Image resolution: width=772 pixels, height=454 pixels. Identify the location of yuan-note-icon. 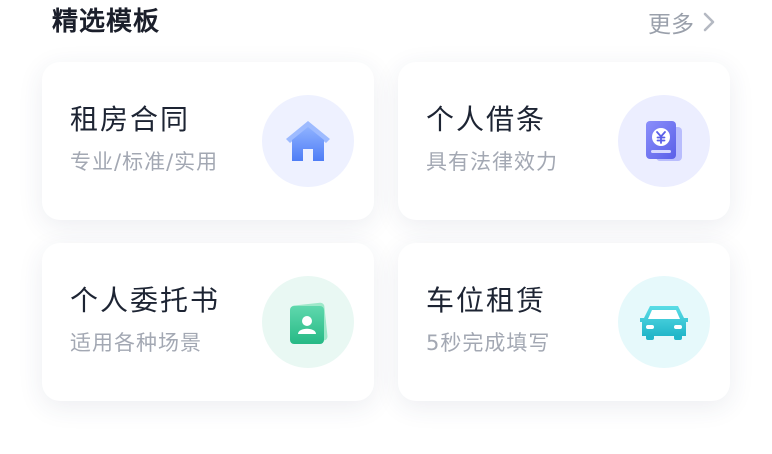
(664, 141).